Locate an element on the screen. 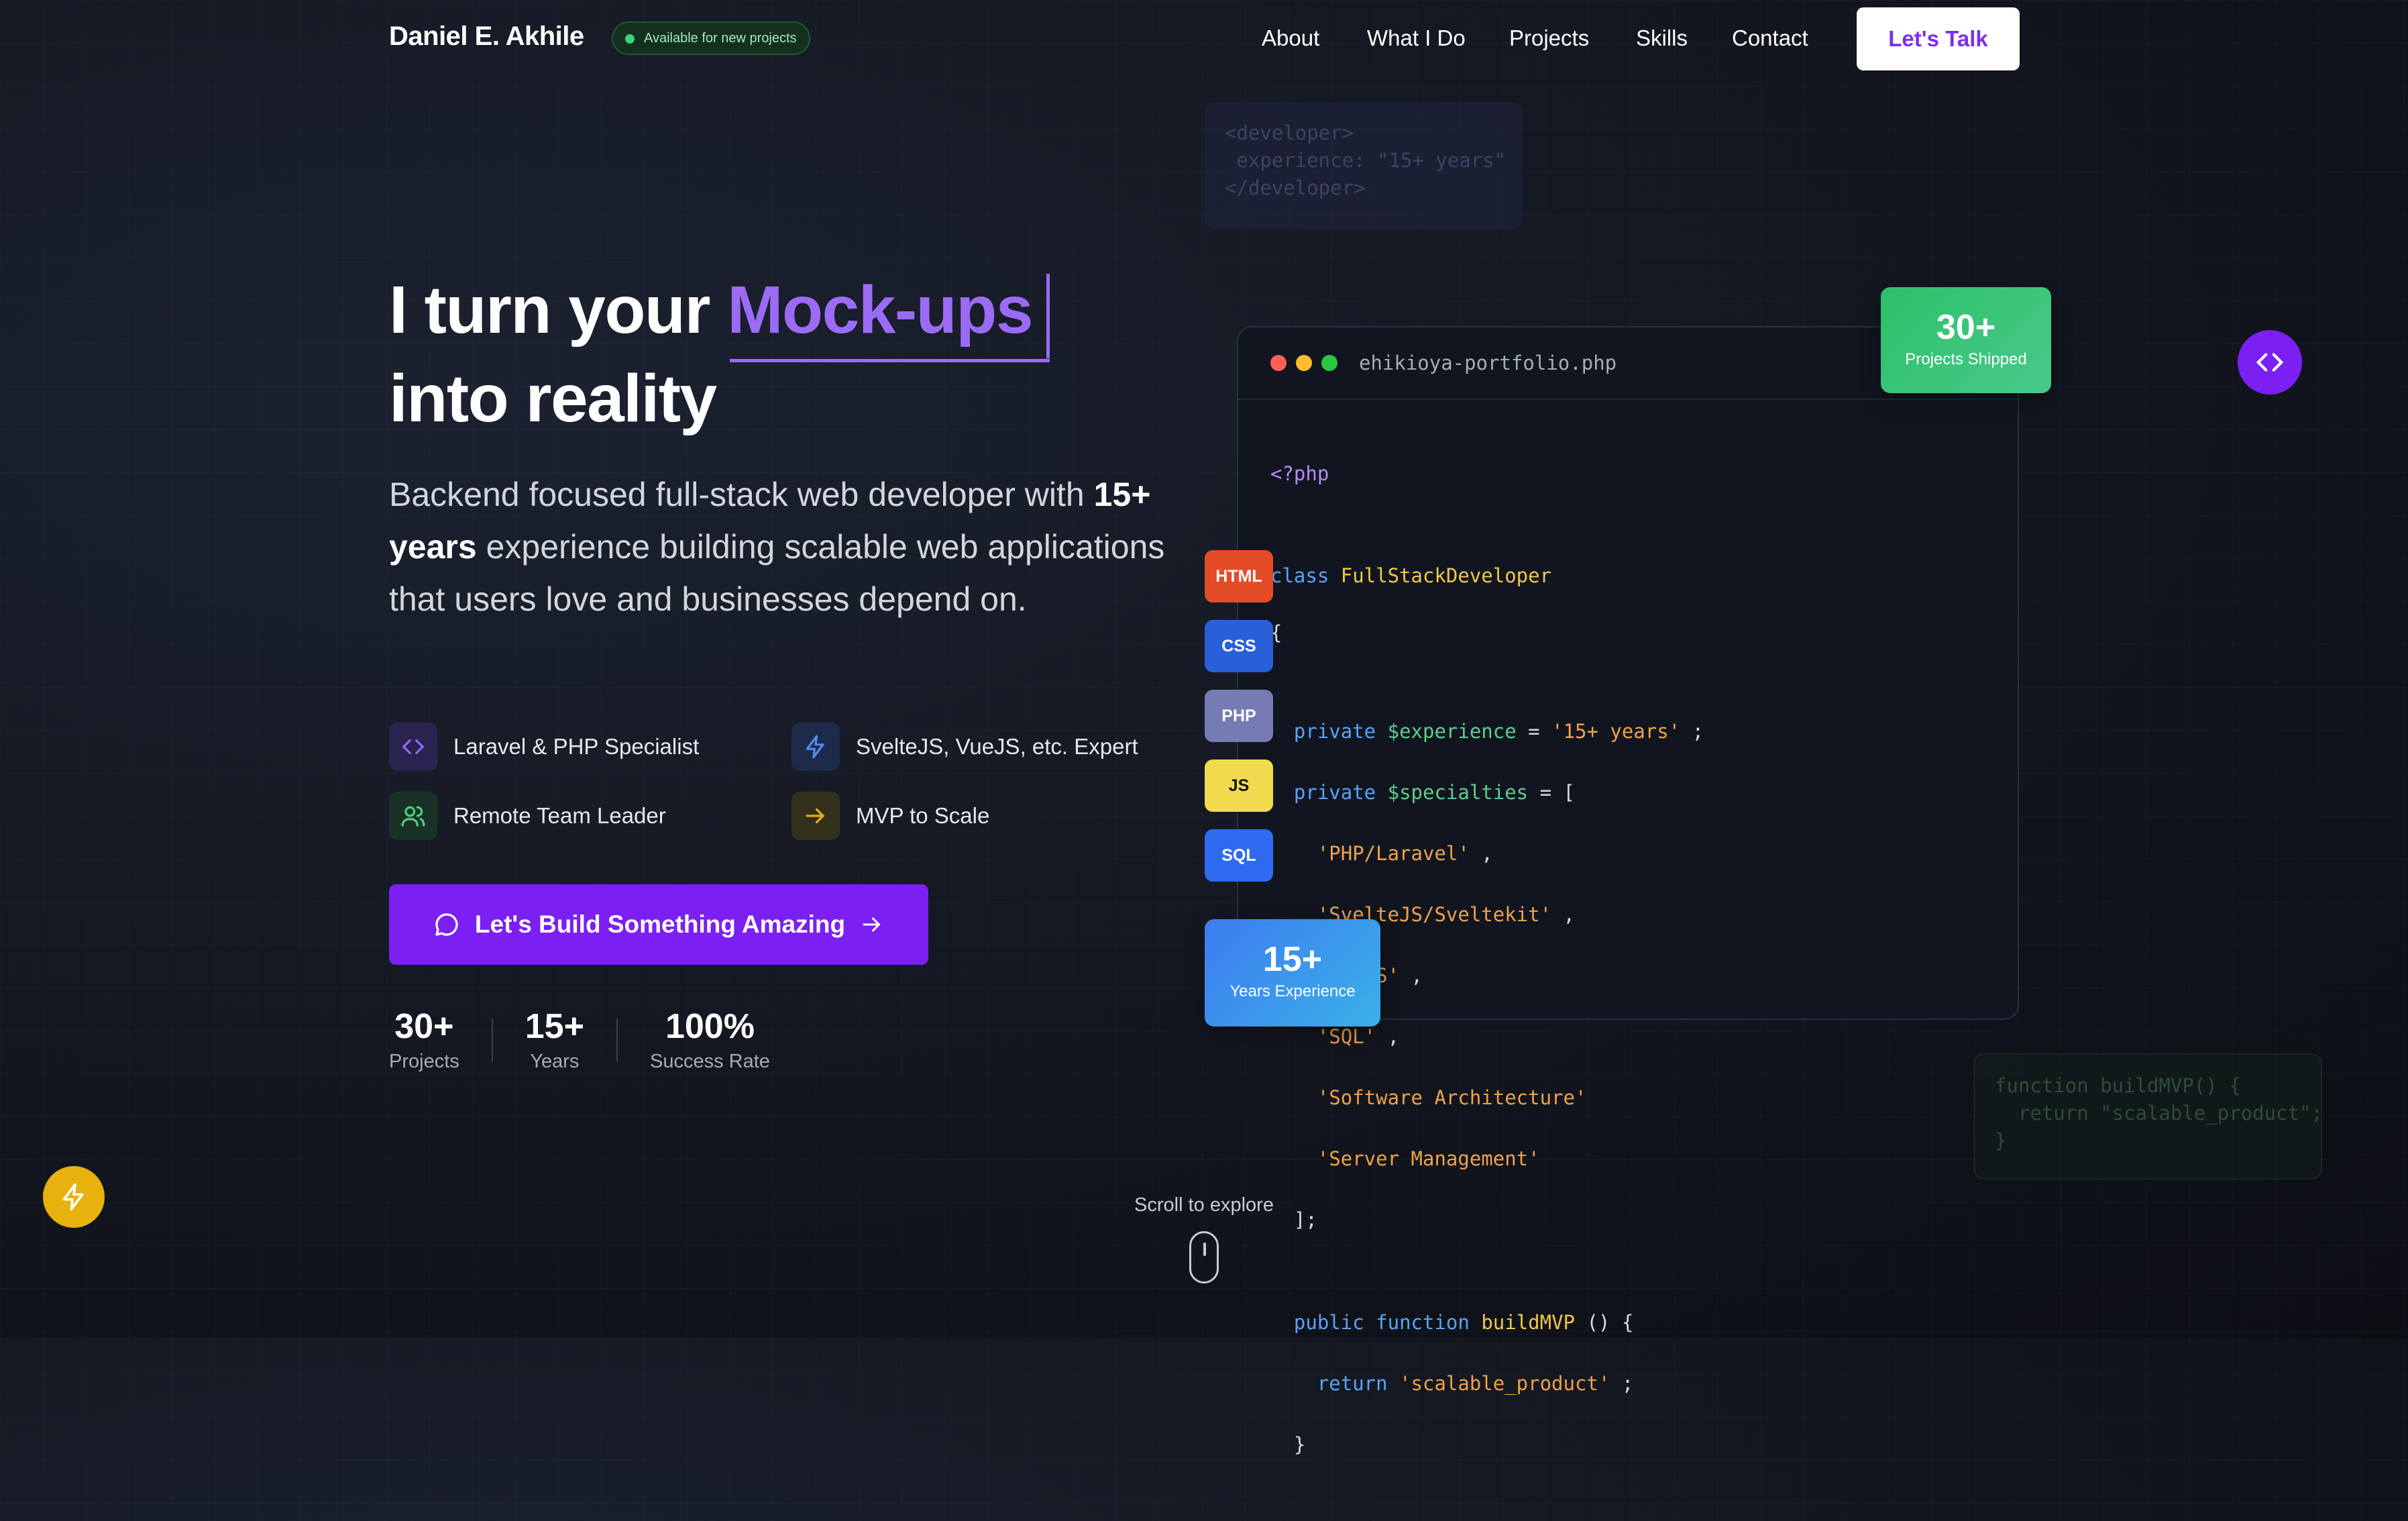 This screenshot has width=2408, height=1521. feature-svelte: SvelteJS, VueJS, etc. Expert is located at coordinates (964, 747).